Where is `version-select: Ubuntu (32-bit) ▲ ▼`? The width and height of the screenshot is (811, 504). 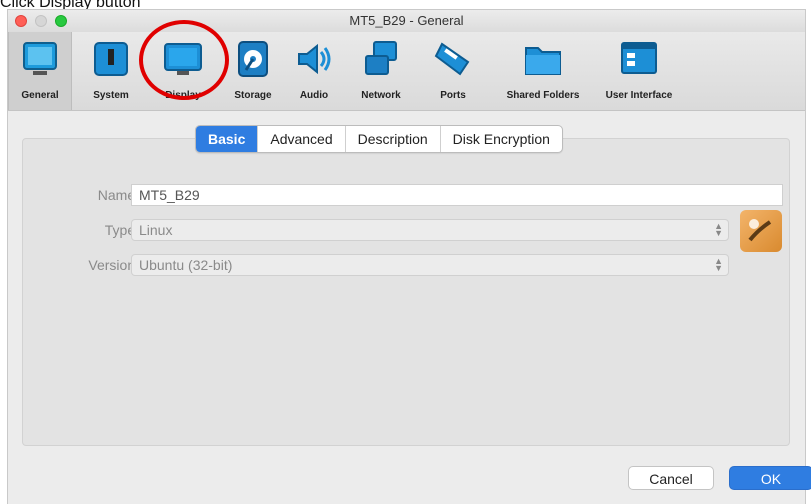
version-select: Ubuntu (32-bit) ▲ ▼ is located at coordinates (430, 265).